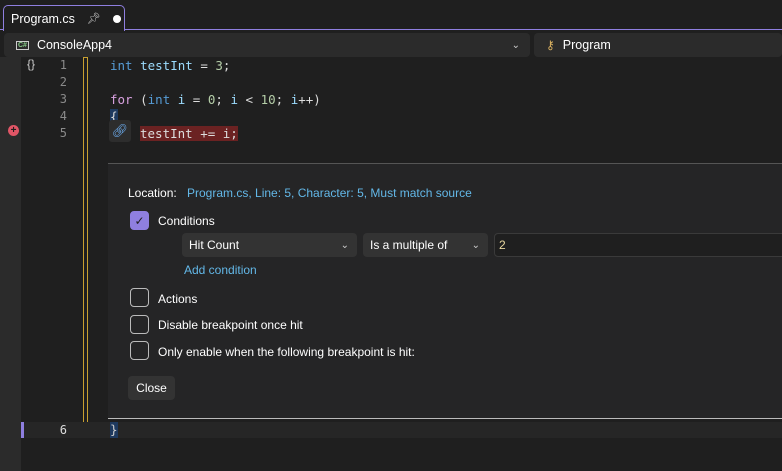  I want to click on pin-icon: 📌︎, so click(94, 18).